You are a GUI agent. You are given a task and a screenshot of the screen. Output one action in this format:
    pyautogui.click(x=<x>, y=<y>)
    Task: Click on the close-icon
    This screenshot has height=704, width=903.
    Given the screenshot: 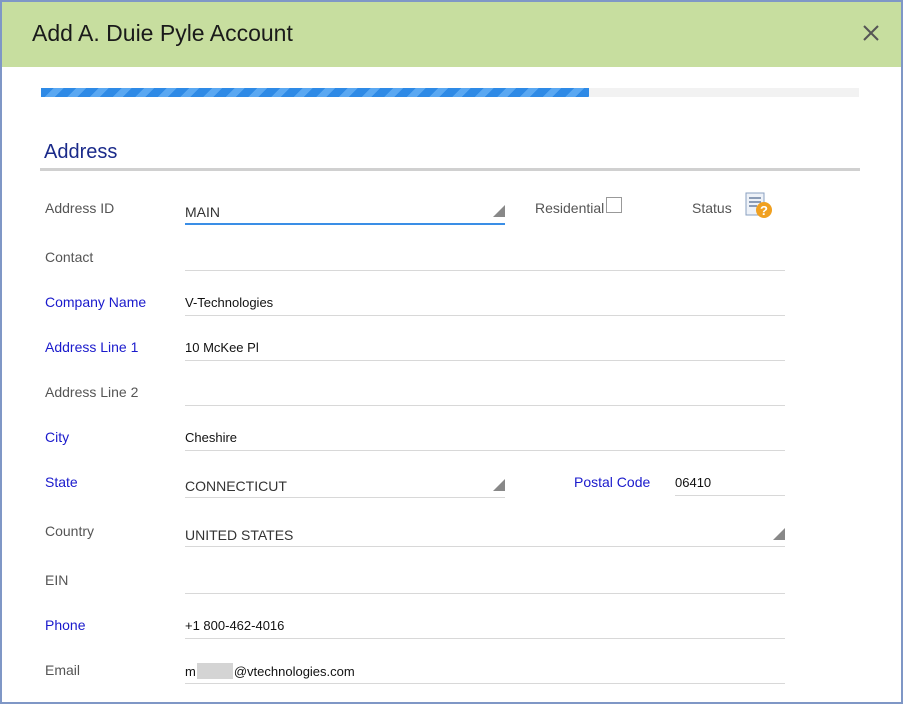 What is the action you would take?
    pyautogui.click(x=871, y=33)
    